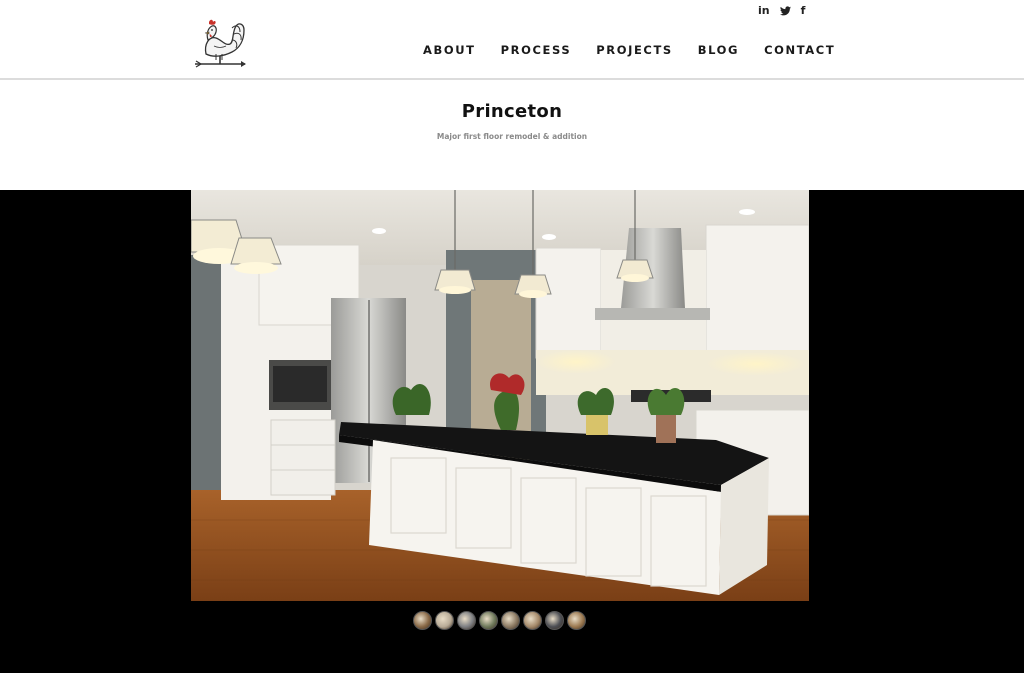 The image size is (1024, 673). What do you see at coordinates (718, 50) in the screenshot?
I see `nav-blog: BLOG` at bounding box center [718, 50].